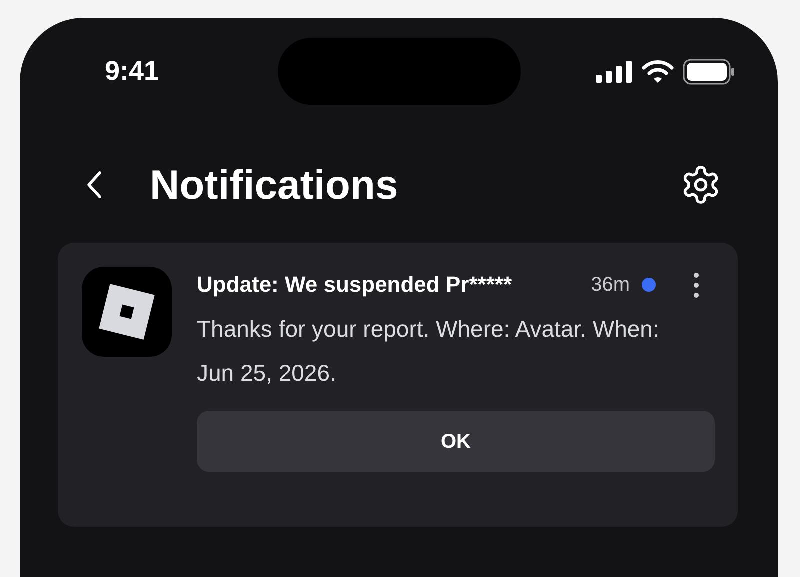 The width and height of the screenshot is (800, 577). I want to click on notification-body: Thanks for your report. Where: Avatar. When: Jun 25, 2026., so click(428, 351).